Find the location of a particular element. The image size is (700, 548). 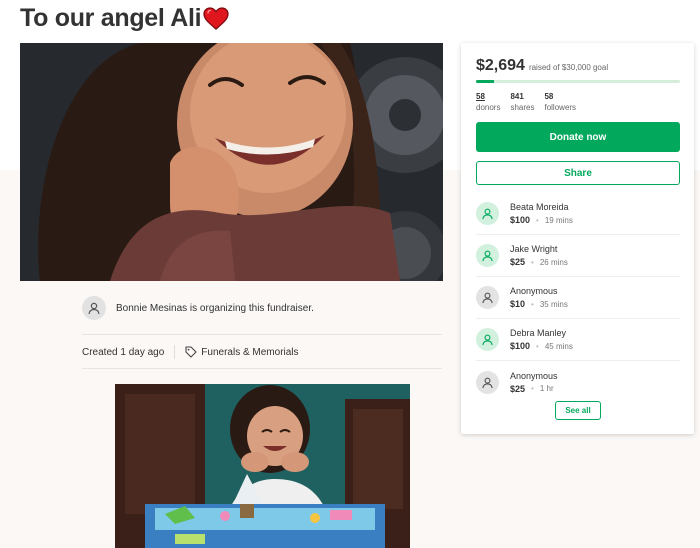

donation-details: $25 • 26 mins is located at coordinates (539, 262).